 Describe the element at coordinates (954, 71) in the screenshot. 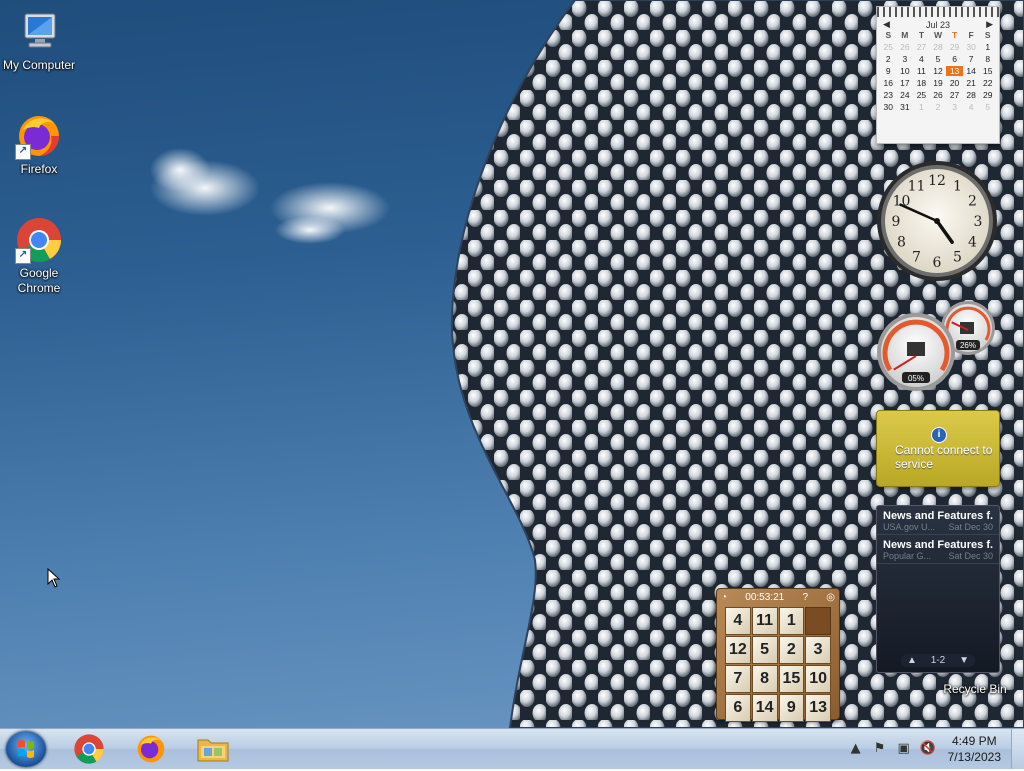

I see `calendar-day-today: 13` at that location.